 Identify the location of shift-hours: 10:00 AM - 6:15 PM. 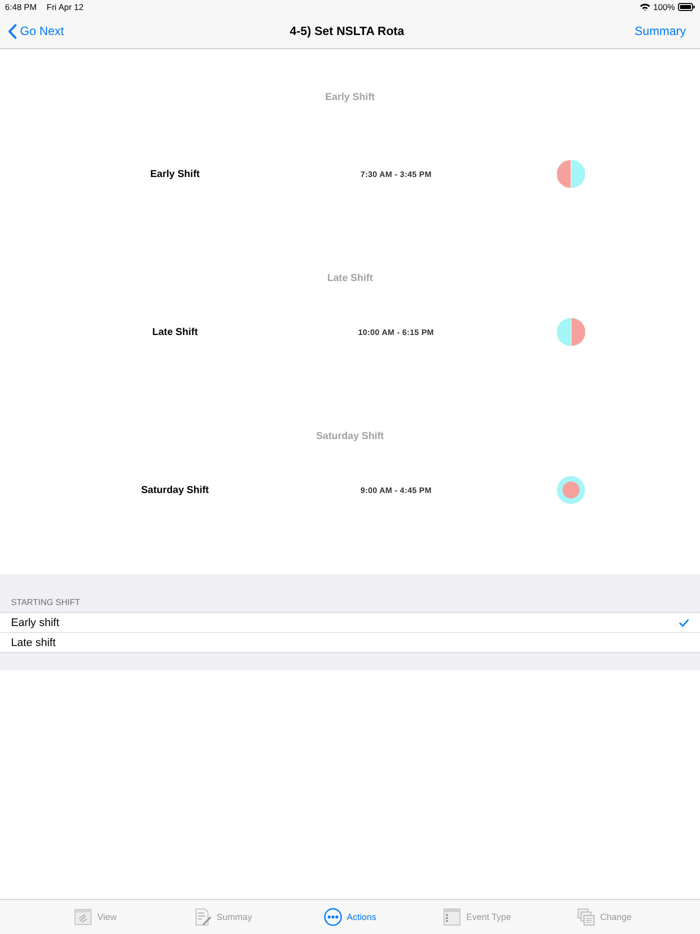
(396, 332).